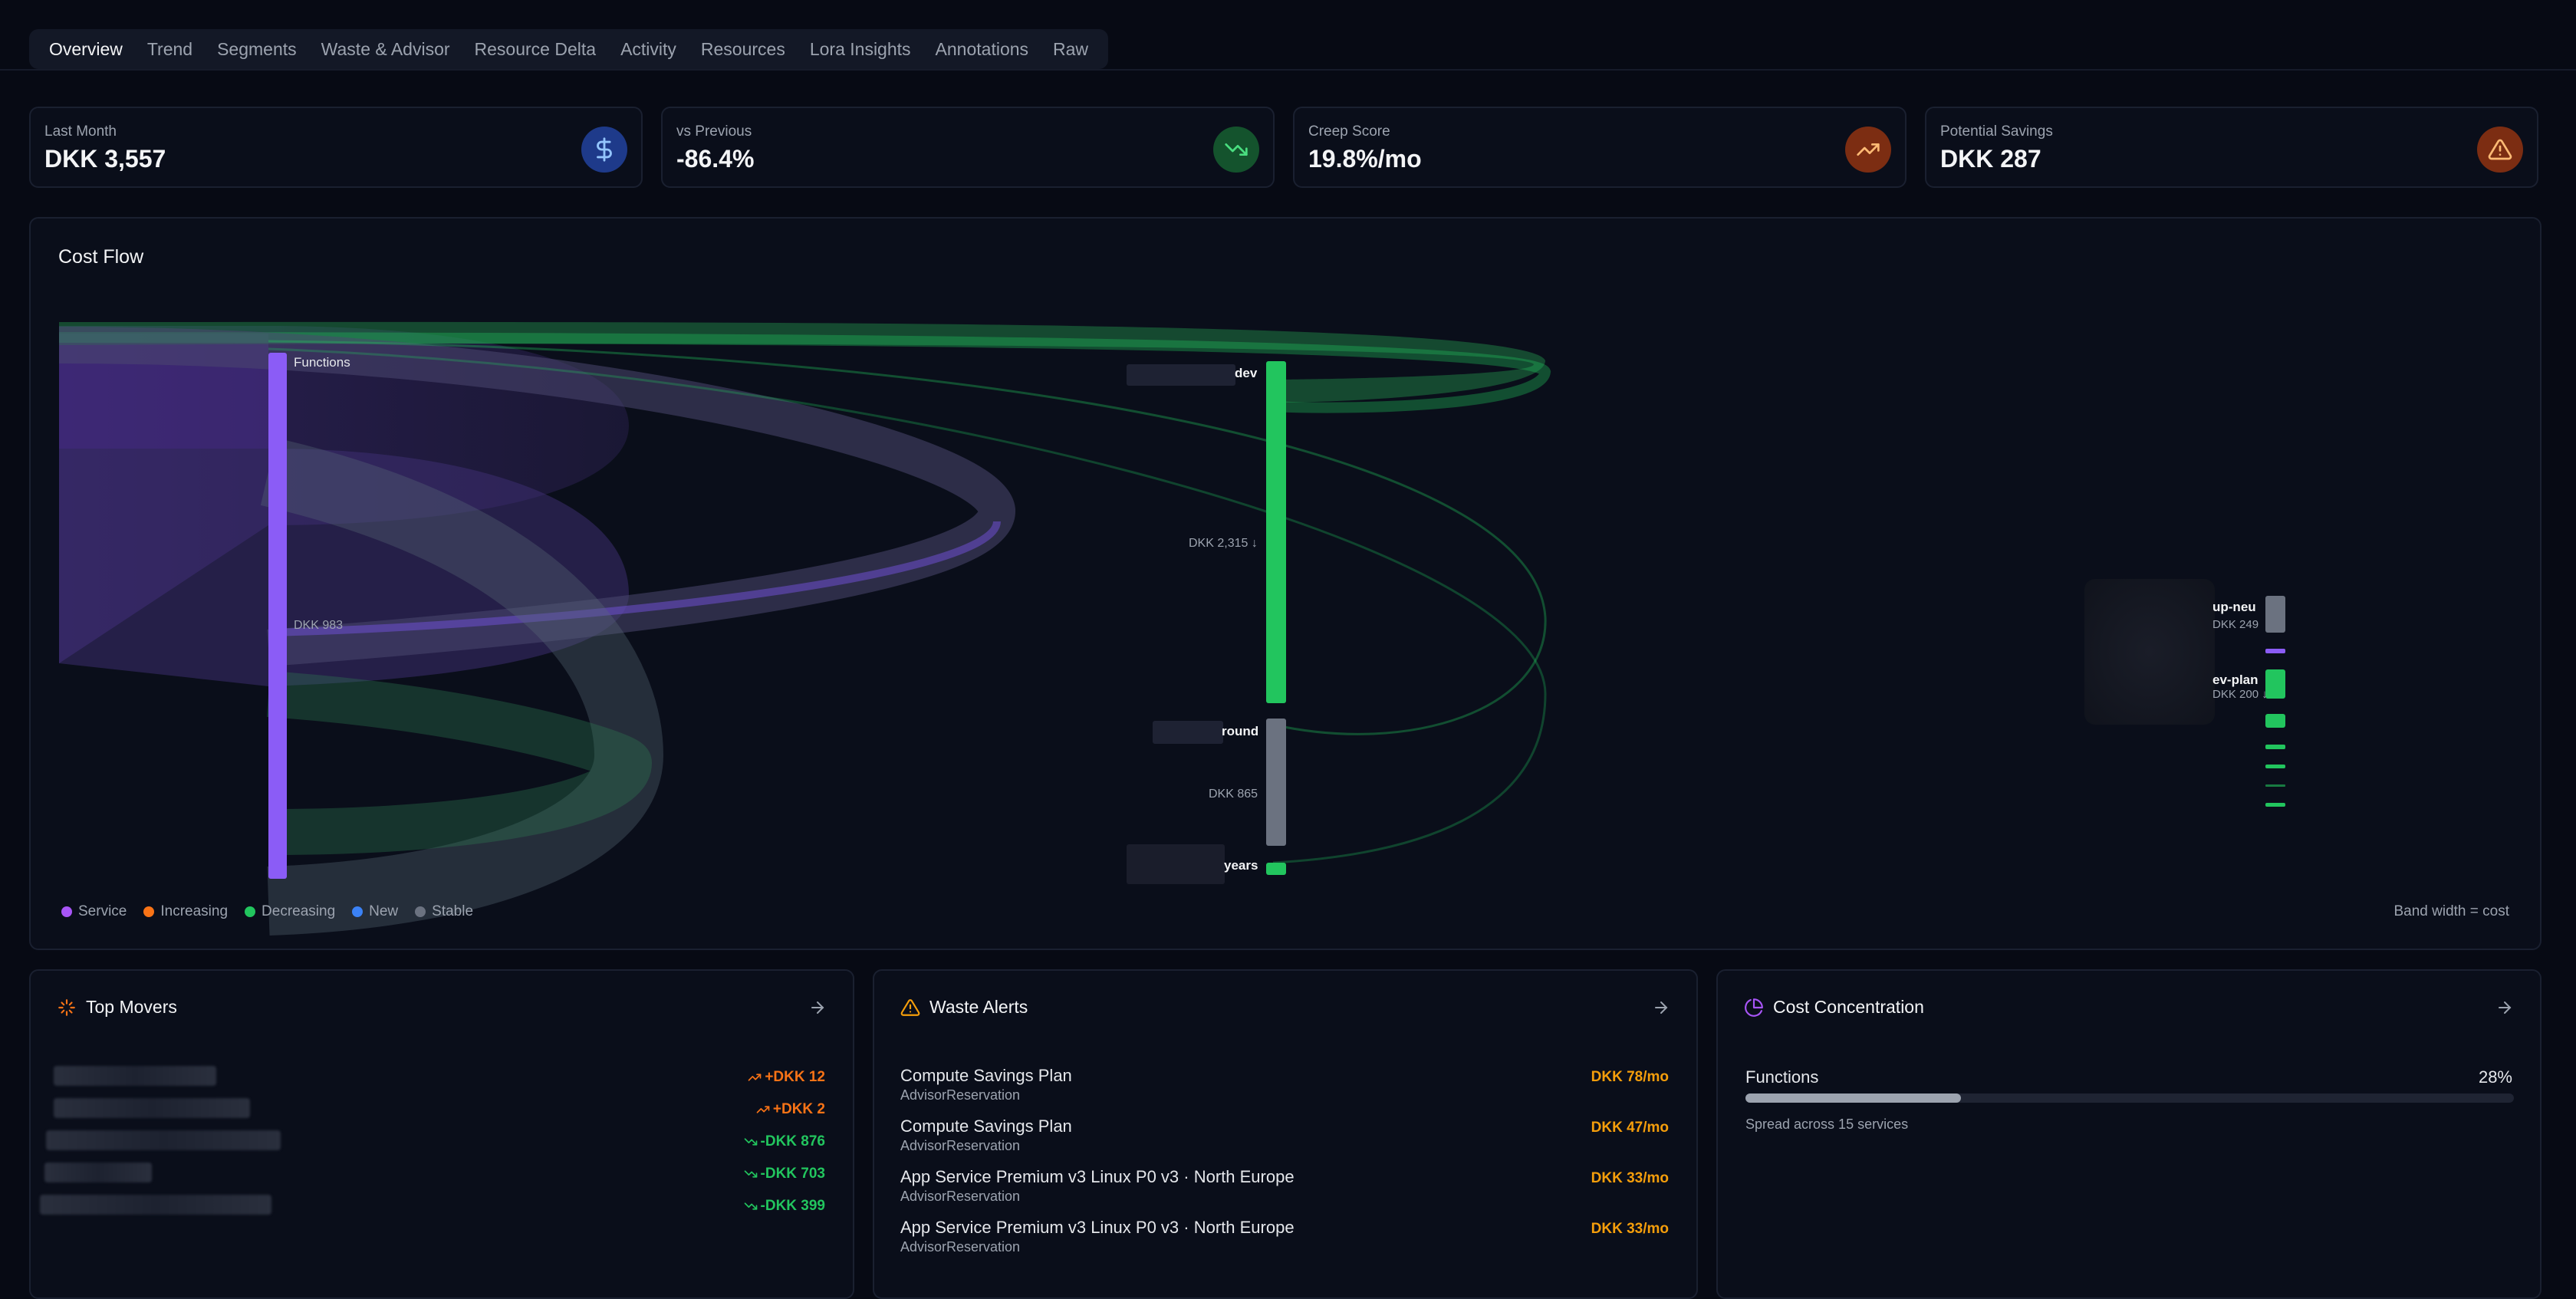  Describe the element at coordinates (978, 1007) in the screenshot. I see `card-title: Waste Alerts` at that location.